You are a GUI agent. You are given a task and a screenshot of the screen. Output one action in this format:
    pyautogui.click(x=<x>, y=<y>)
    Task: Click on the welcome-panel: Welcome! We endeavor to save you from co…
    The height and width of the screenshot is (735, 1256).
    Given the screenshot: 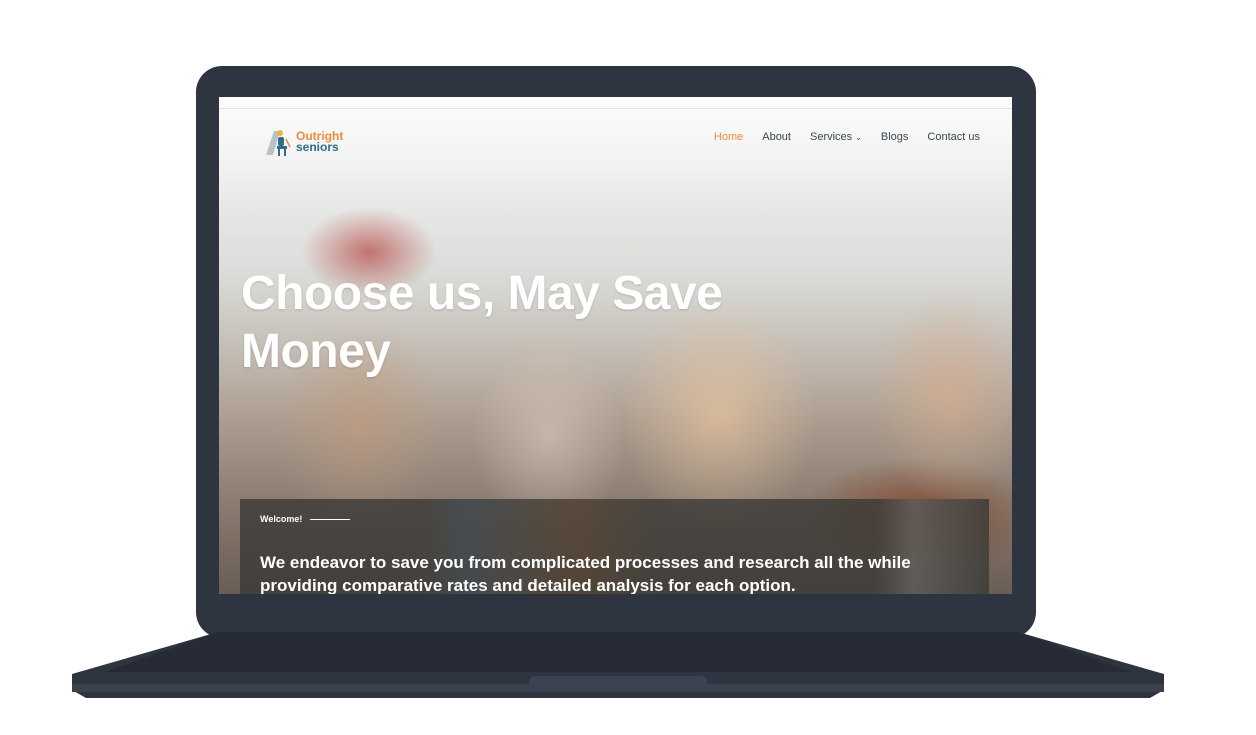 What is the action you would take?
    pyautogui.click(x=614, y=546)
    